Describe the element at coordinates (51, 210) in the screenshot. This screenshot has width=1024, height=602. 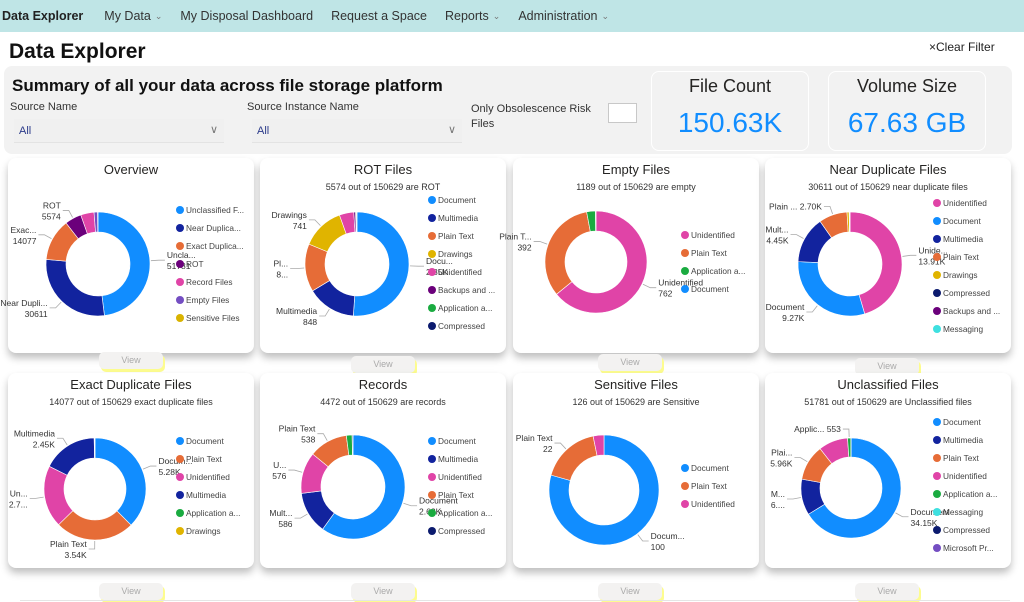
I see `data-label: ROT 5574` at that location.